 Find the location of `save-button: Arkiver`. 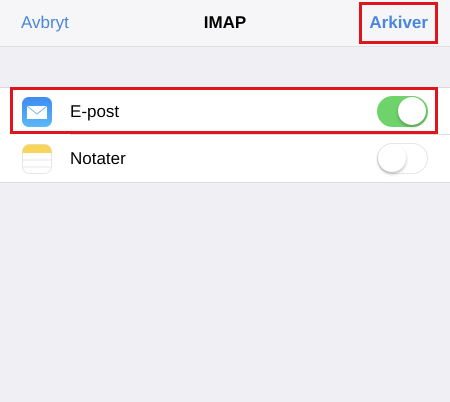

save-button: Arkiver is located at coordinates (398, 23).